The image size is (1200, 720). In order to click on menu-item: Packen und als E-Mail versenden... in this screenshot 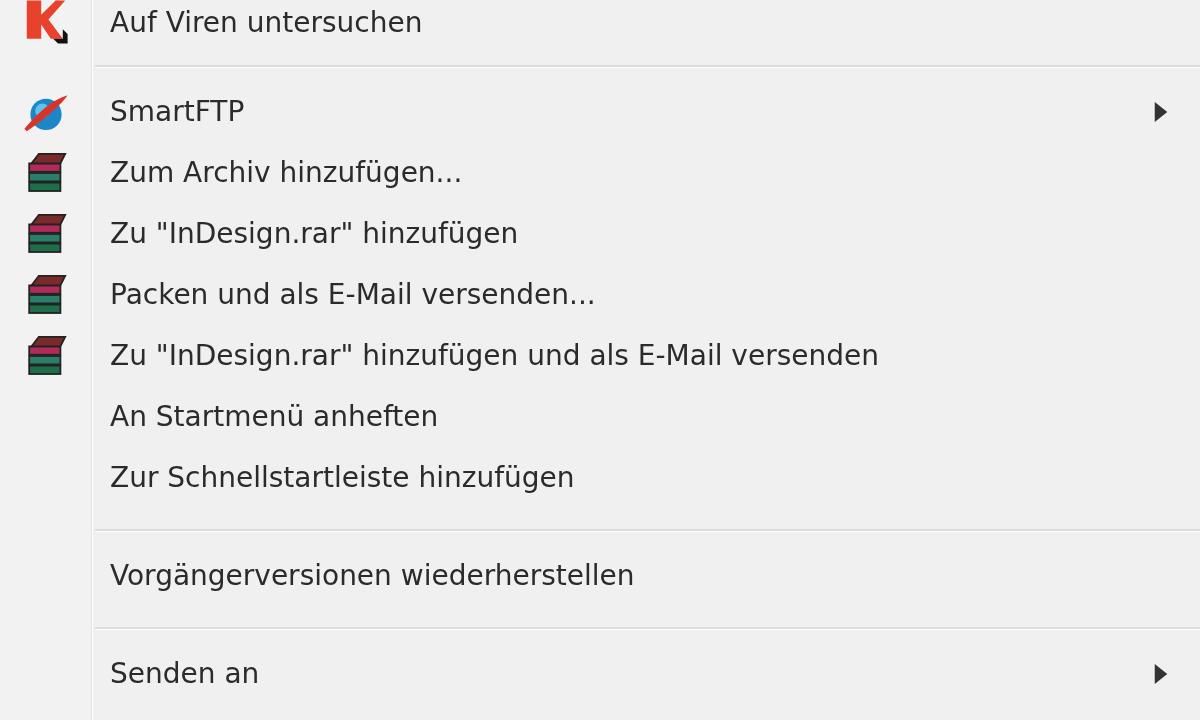, I will do `click(600, 294)`.